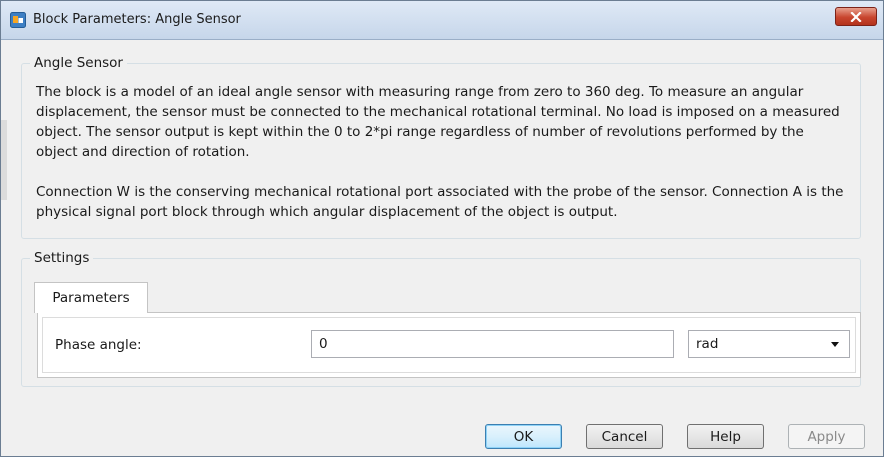 Image resolution: width=884 pixels, height=457 pixels. What do you see at coordinates (98, 345) in the screenshot?
I see `phase-angle-label: Phase angle:` at bounding box center [98, 345].